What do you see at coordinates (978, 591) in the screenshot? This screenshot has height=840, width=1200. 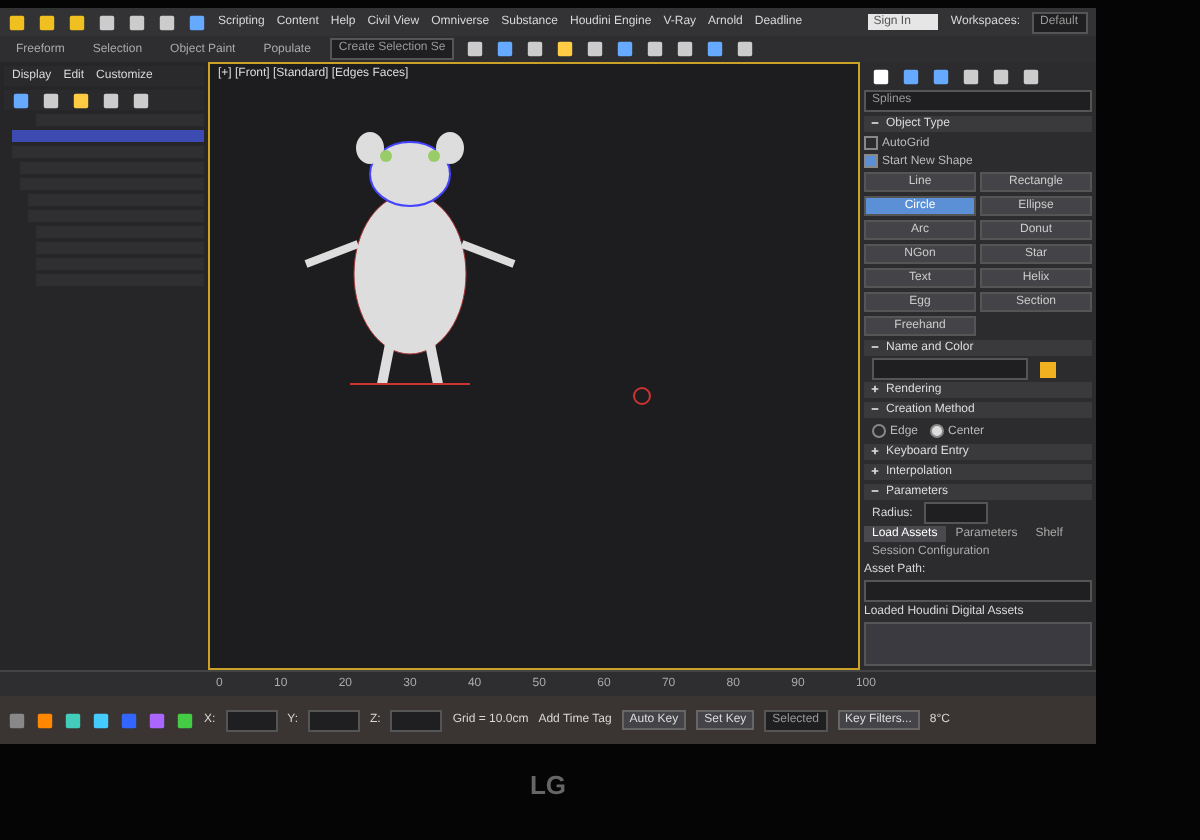 I see `asset-path-field` at bounding box center [978, 591].